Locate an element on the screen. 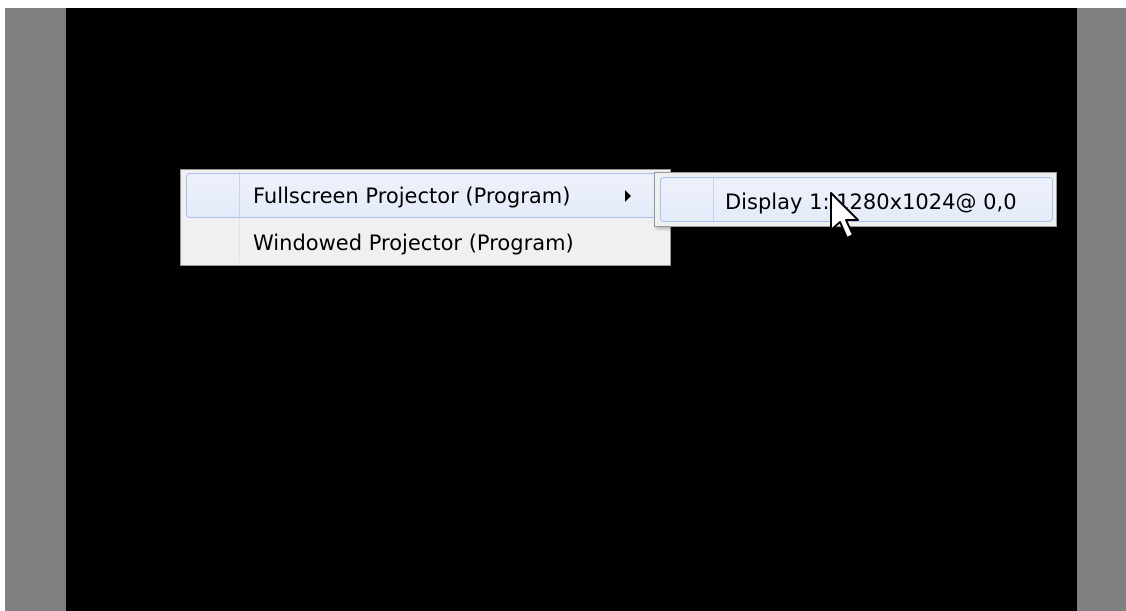 Image resolution: width=1126 pixels, height=611 pixels. menu-item-fullscreen-projector: Fullscreen Projector (Program) is located at coordinates (426, 195).